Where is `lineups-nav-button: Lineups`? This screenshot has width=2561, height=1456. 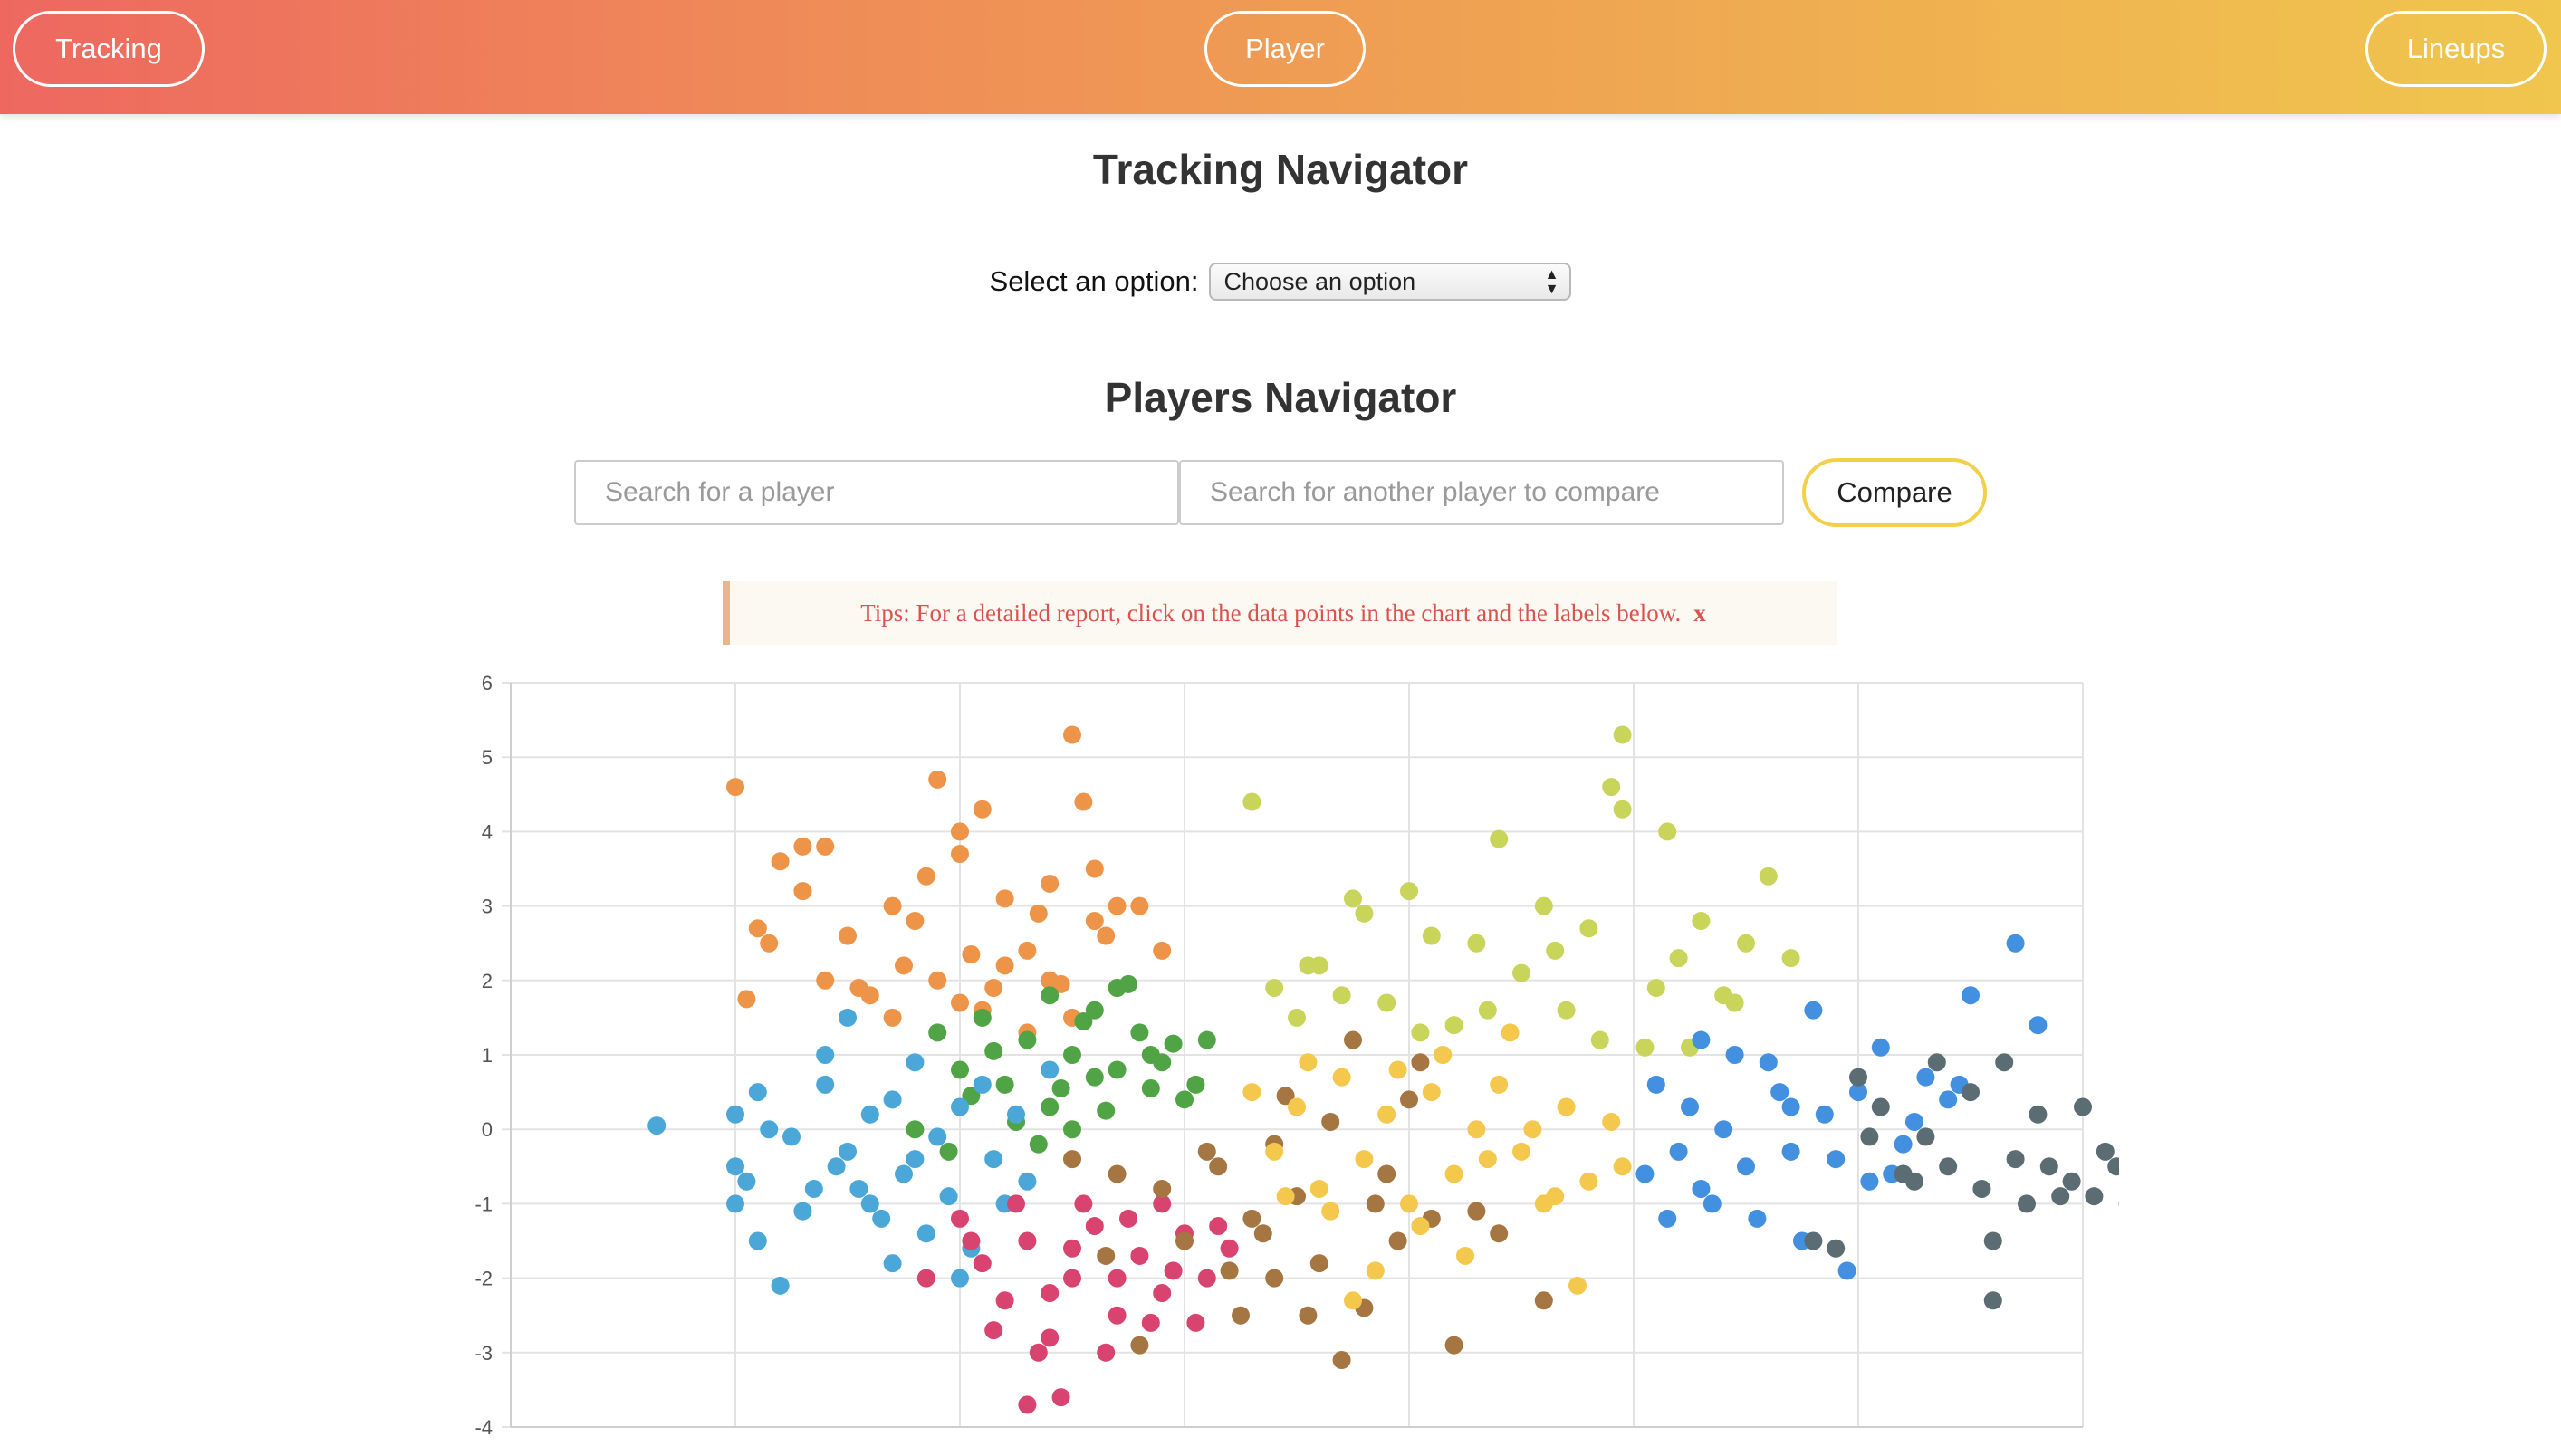
lineups-nav-button: Lineups is located at coordinates (2456, 49).